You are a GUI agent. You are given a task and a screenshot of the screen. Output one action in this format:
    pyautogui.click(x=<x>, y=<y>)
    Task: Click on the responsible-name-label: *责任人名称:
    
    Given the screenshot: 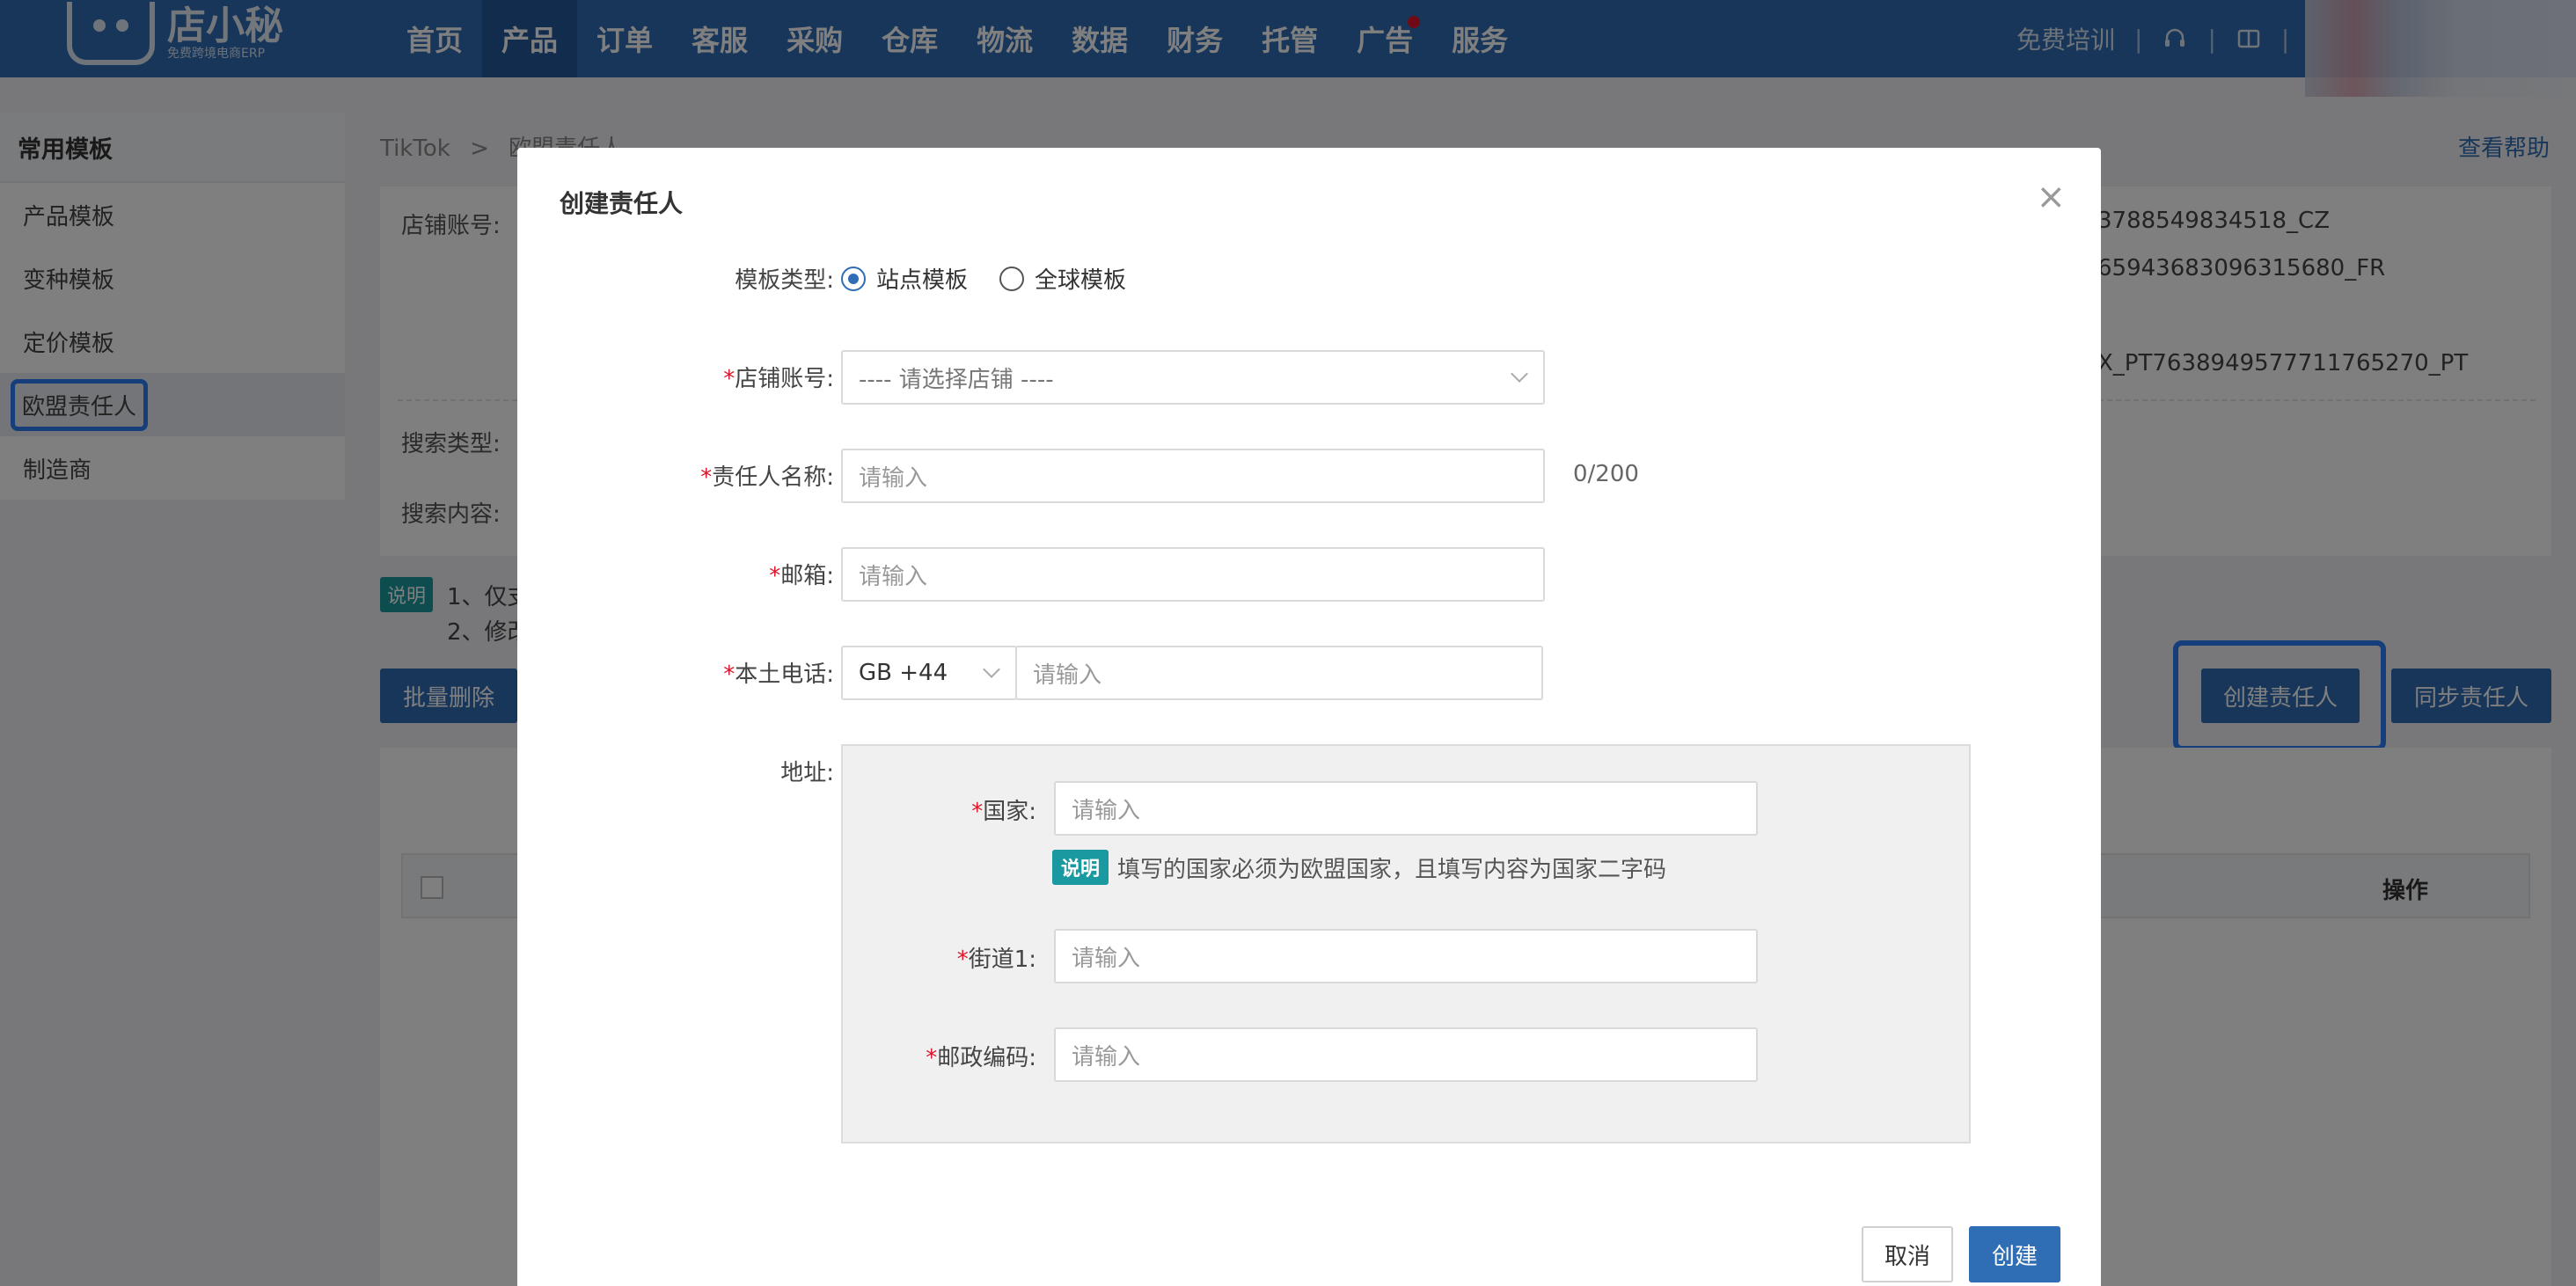 What is the action you would take?
    pyautogui.click(x=767, y=477)
    